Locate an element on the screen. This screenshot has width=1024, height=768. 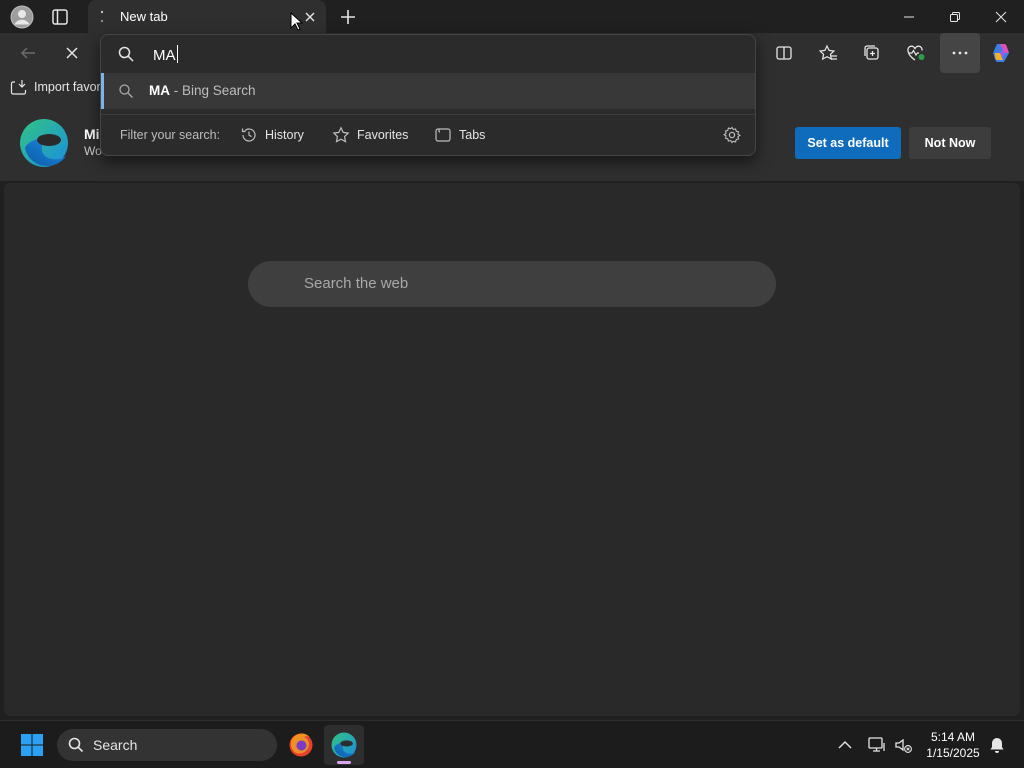
close-window-button is located at coordinates (1001, 16).